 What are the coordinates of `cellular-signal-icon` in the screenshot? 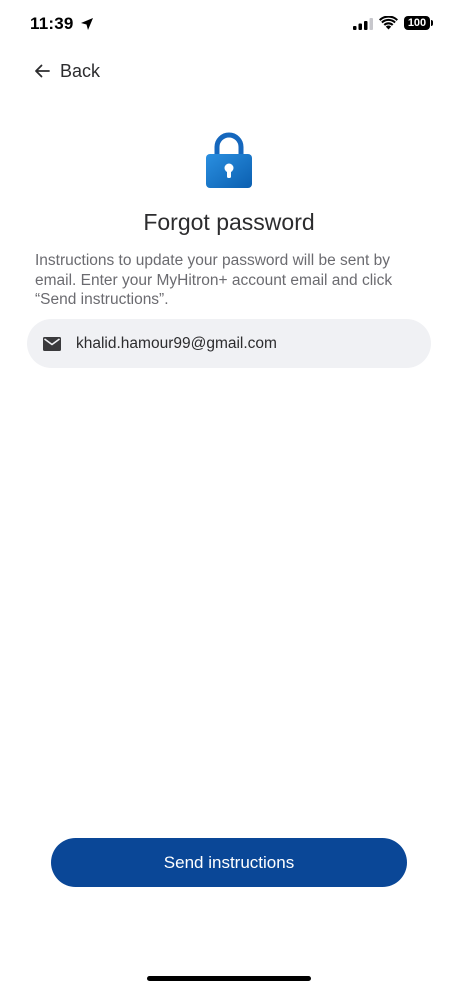 It's located at (363, 24).